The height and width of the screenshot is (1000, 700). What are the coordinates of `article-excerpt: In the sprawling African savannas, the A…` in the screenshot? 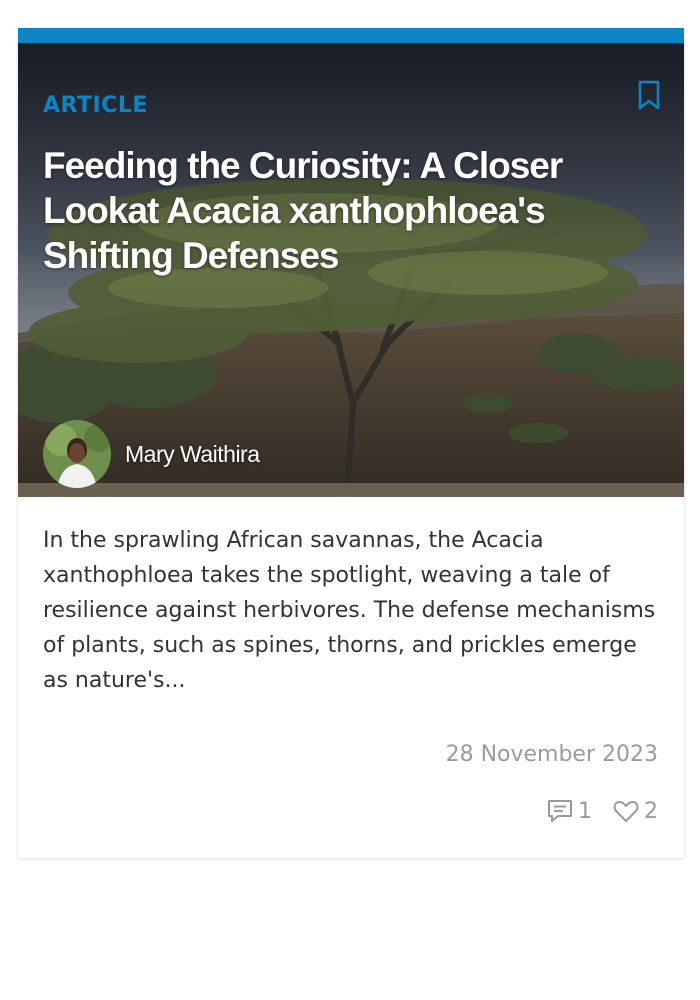 It's located at (349, 610).